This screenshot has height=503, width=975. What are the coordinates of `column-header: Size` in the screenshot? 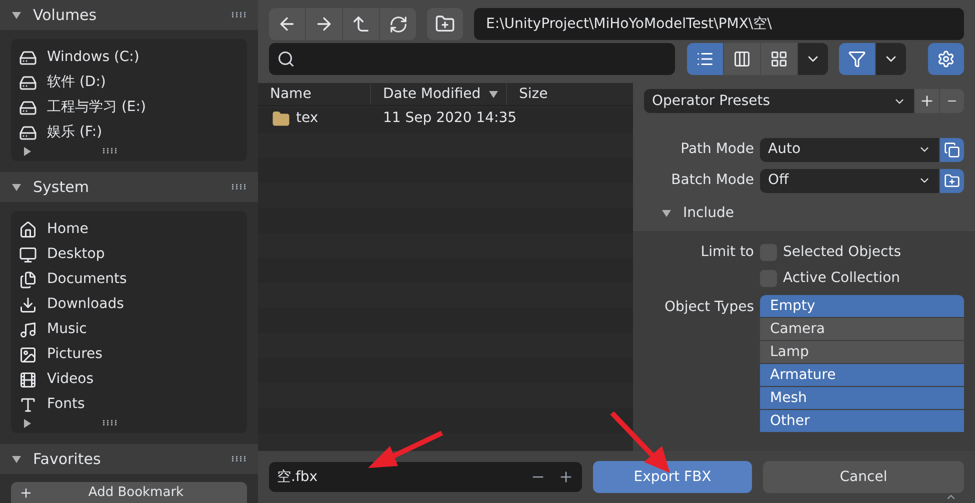 It's located at (533, 94).